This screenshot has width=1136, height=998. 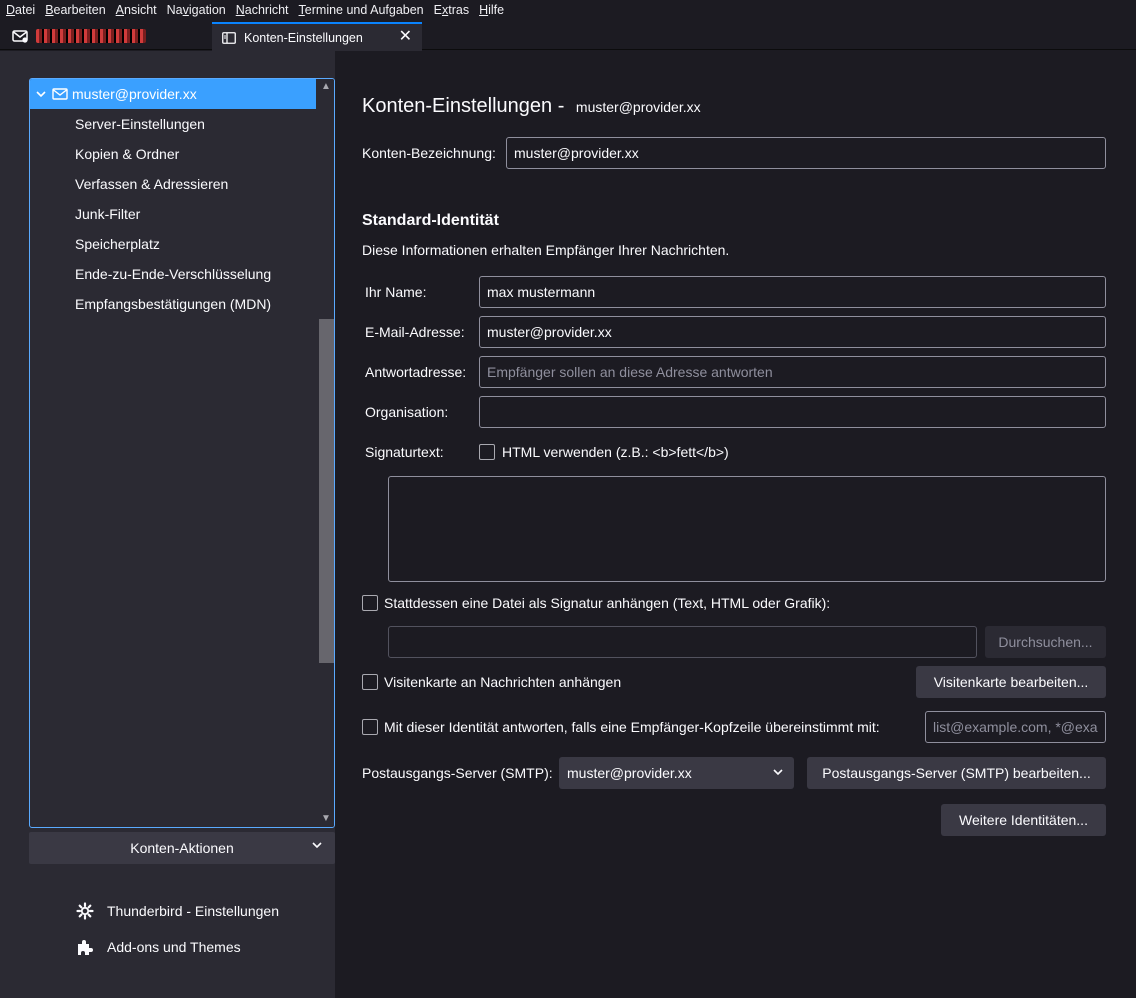 What do you see at coordinates (370, 727) in the screenshot?
I see `reply-identity-checkbox` at bounding box center [370, 727].